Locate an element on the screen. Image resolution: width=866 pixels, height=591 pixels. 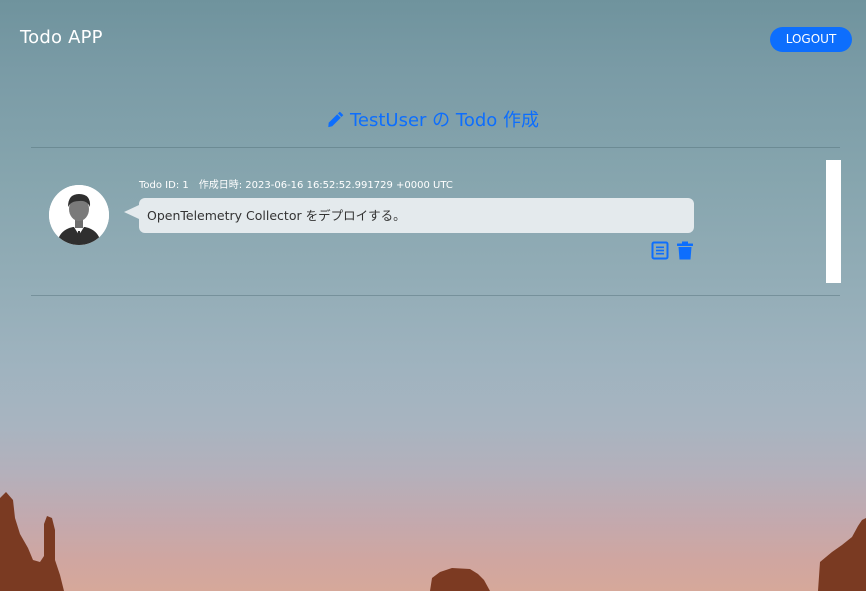
trash-icon is located at coordinates (685, 250).